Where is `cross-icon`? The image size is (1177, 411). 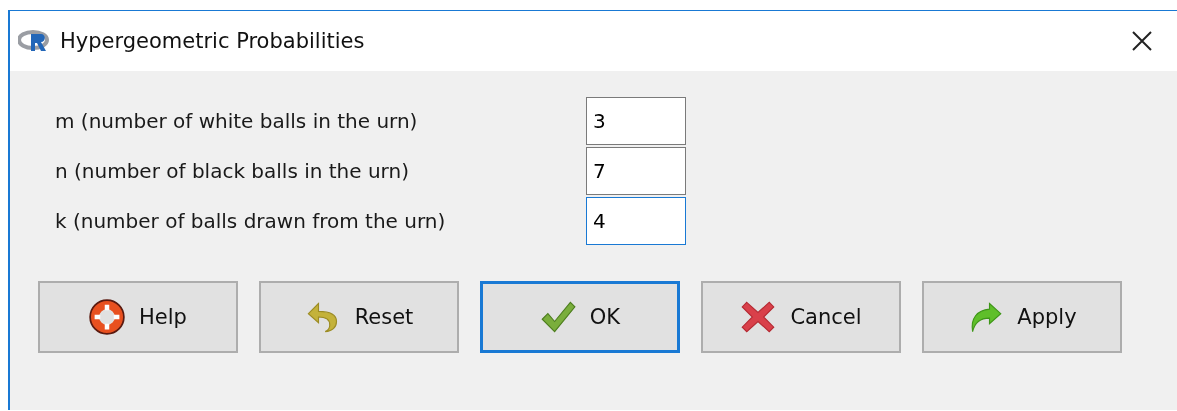 cross-icon is located at coordinates (758, 317).